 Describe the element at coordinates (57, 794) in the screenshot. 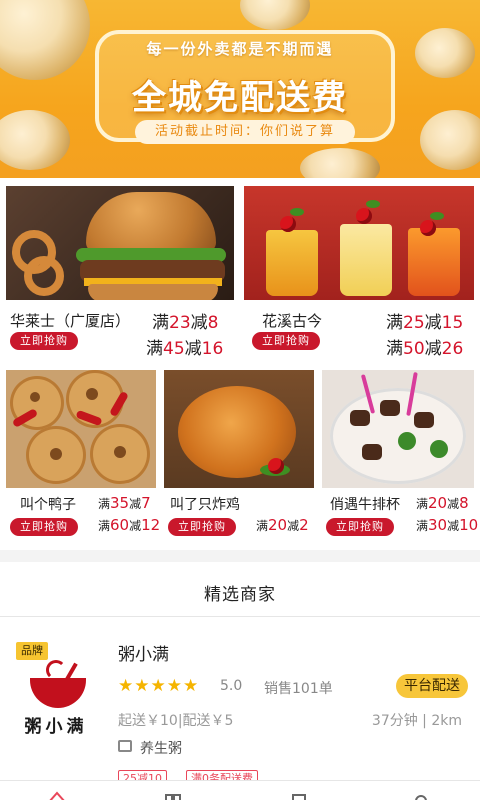

I see `home-icon` at that location.